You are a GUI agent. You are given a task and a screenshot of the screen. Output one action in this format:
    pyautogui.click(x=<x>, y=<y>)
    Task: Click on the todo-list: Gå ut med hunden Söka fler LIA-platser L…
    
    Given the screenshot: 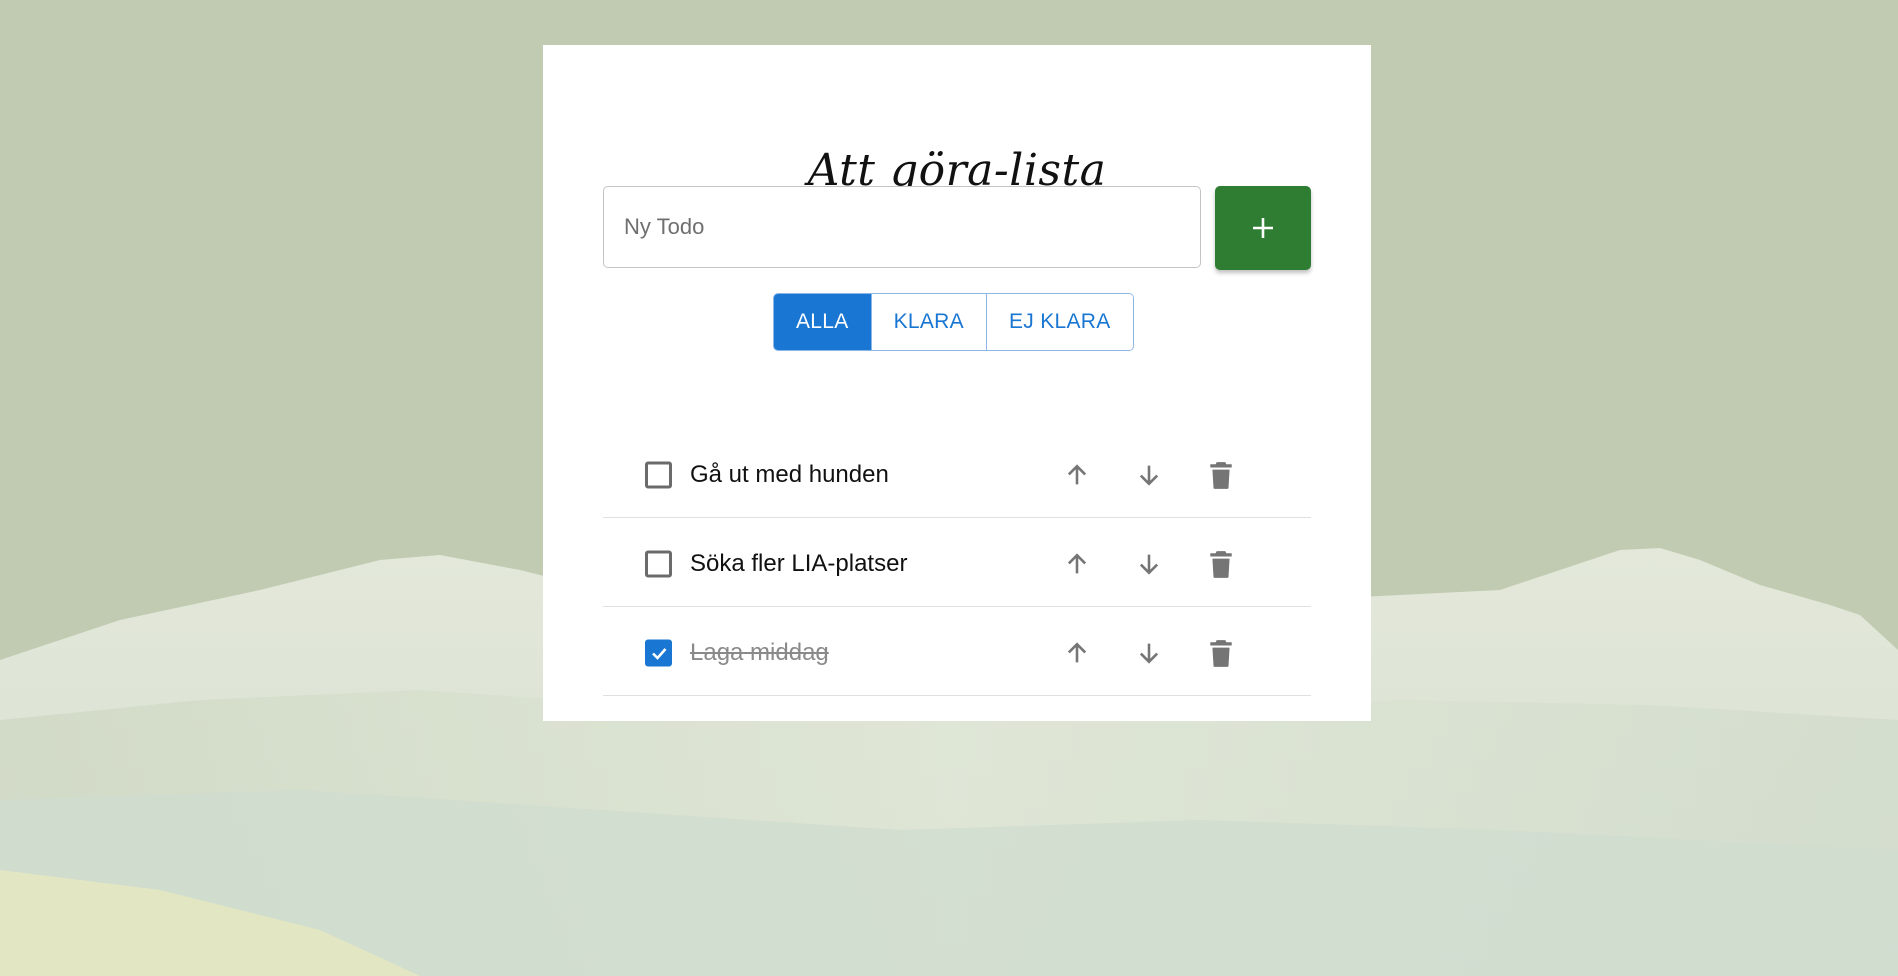 What is the action you would take?
    pyautogui.click(x=957, y=562)
    